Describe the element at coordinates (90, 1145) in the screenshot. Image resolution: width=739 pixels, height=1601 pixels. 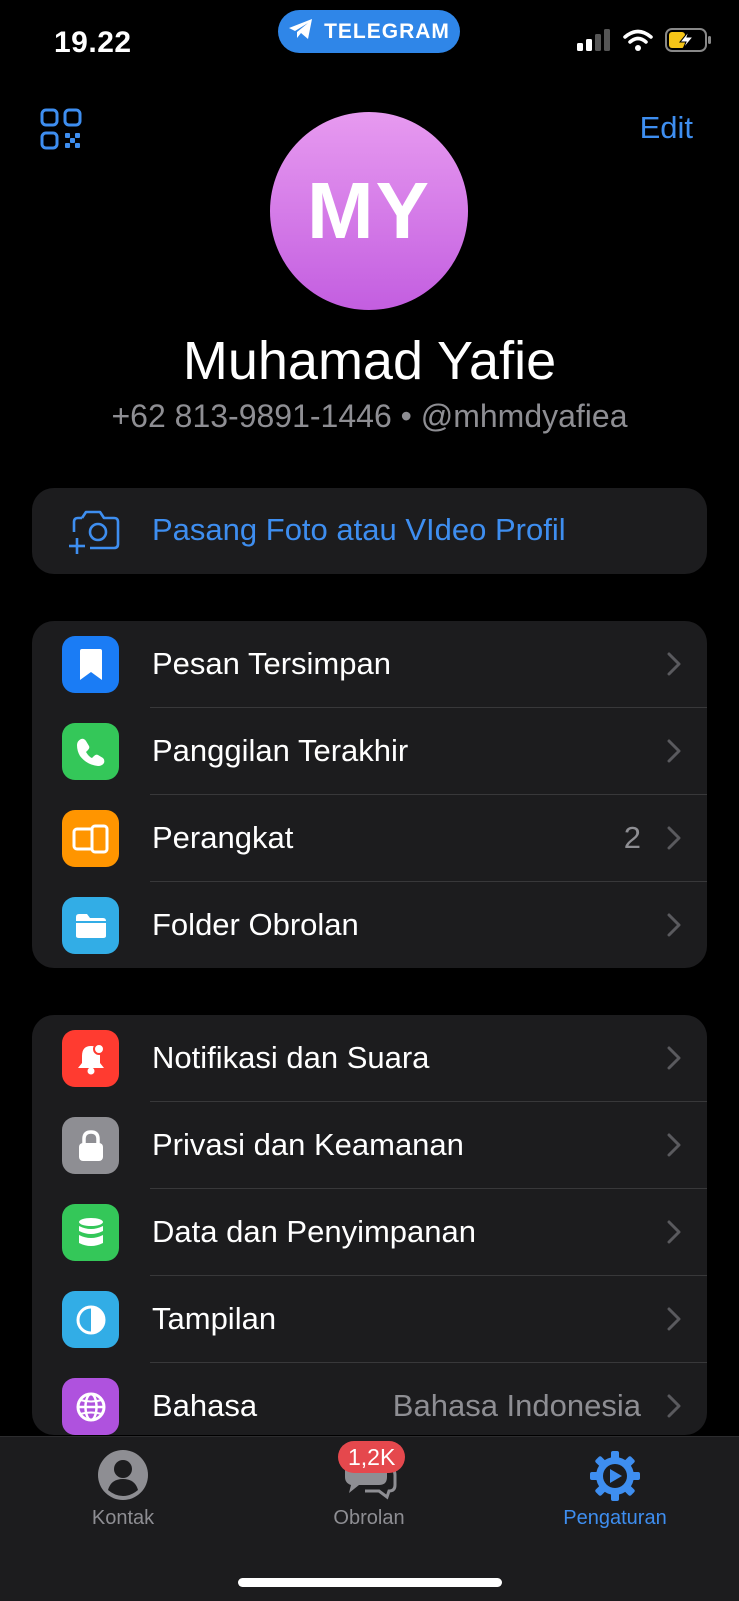
I see `lock-icon` at that location.